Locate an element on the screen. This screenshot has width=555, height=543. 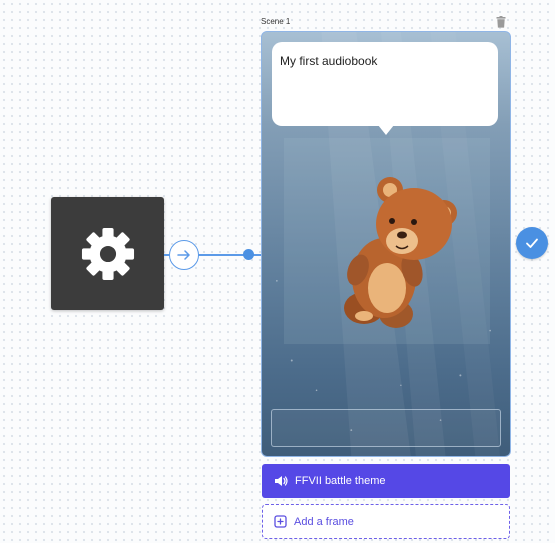
scene-image is located at coordinates (387, 241).